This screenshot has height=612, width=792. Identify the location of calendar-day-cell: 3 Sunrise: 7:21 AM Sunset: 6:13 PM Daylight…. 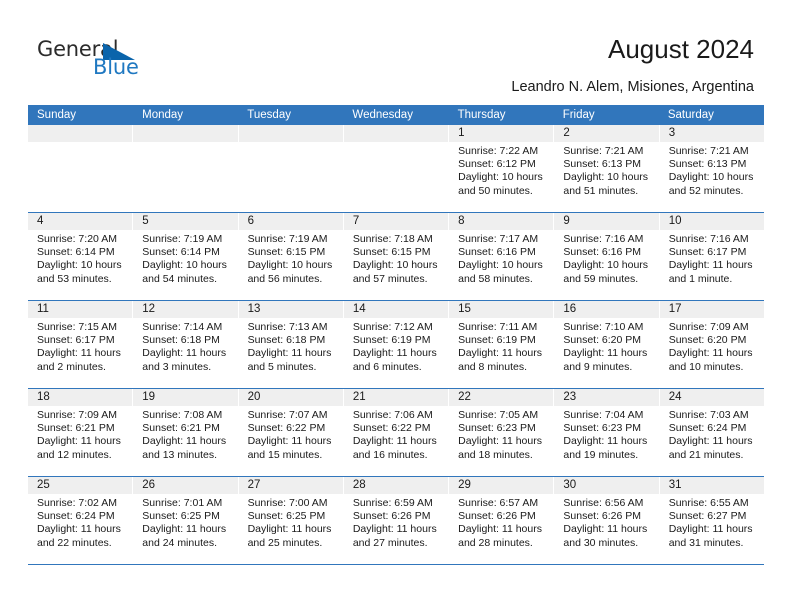
(711, 168).